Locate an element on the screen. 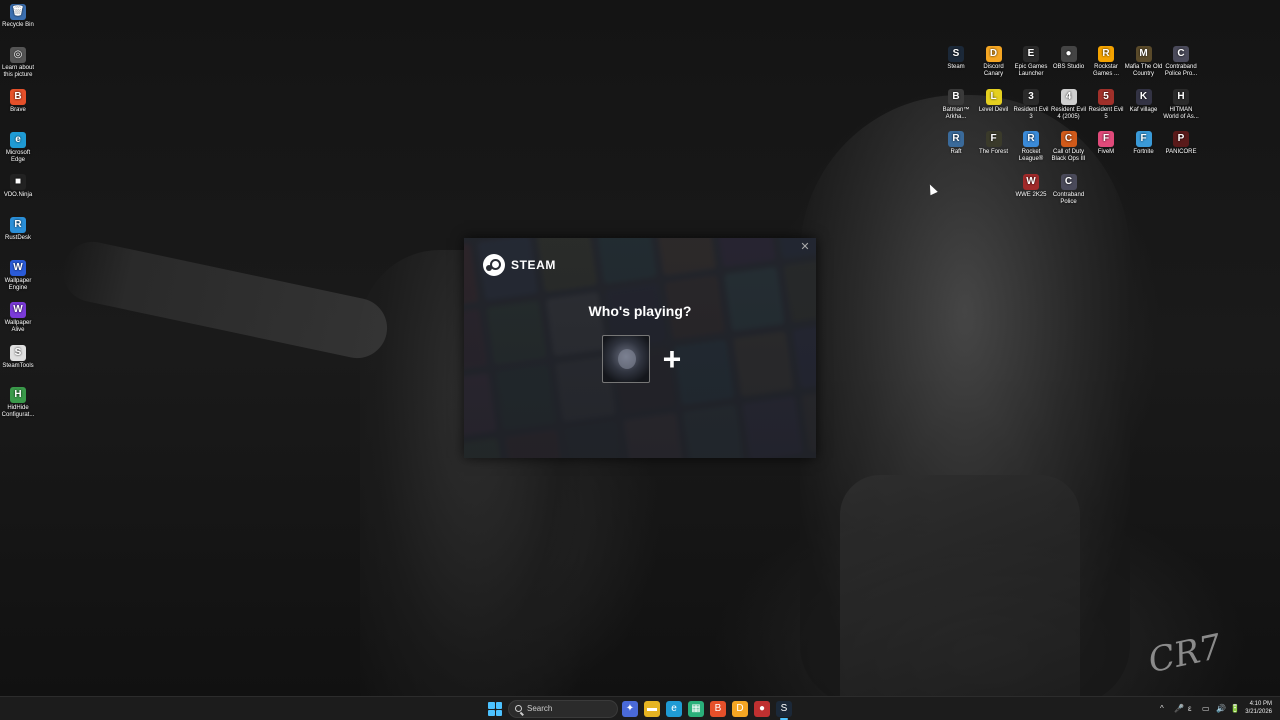 The width and height of the screenshot is (1280, 720). file-explorer-icon: ▬ is located at coordinates (652, 709).